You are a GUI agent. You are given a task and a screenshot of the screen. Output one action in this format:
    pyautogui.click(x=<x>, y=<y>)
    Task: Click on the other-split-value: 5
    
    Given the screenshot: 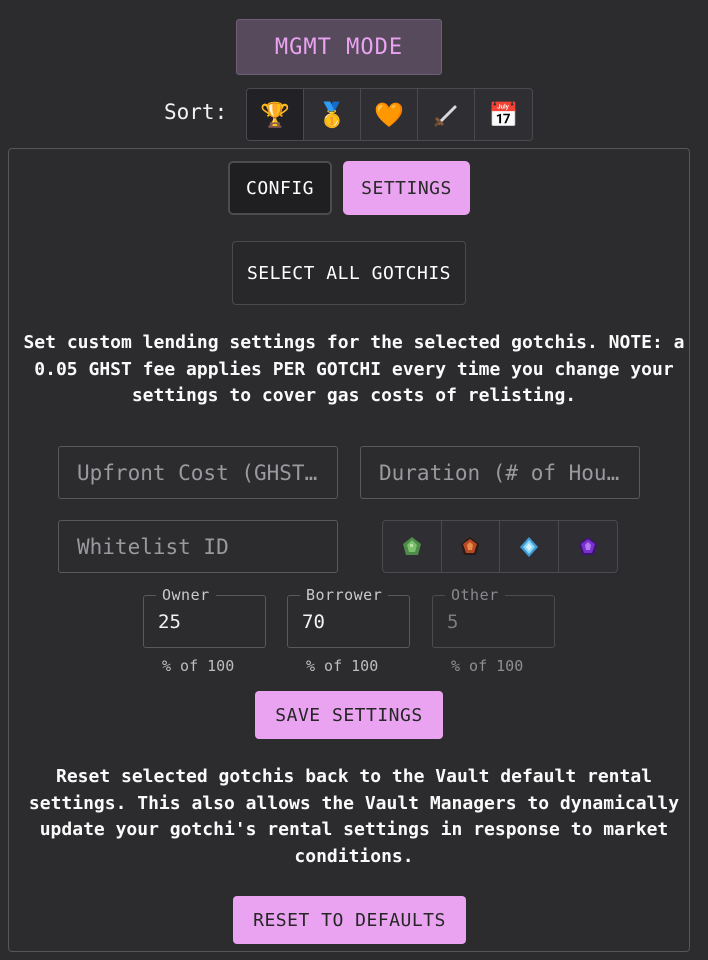 What is the action you would take?
    pyautogui.click(x=453, y=621)
    